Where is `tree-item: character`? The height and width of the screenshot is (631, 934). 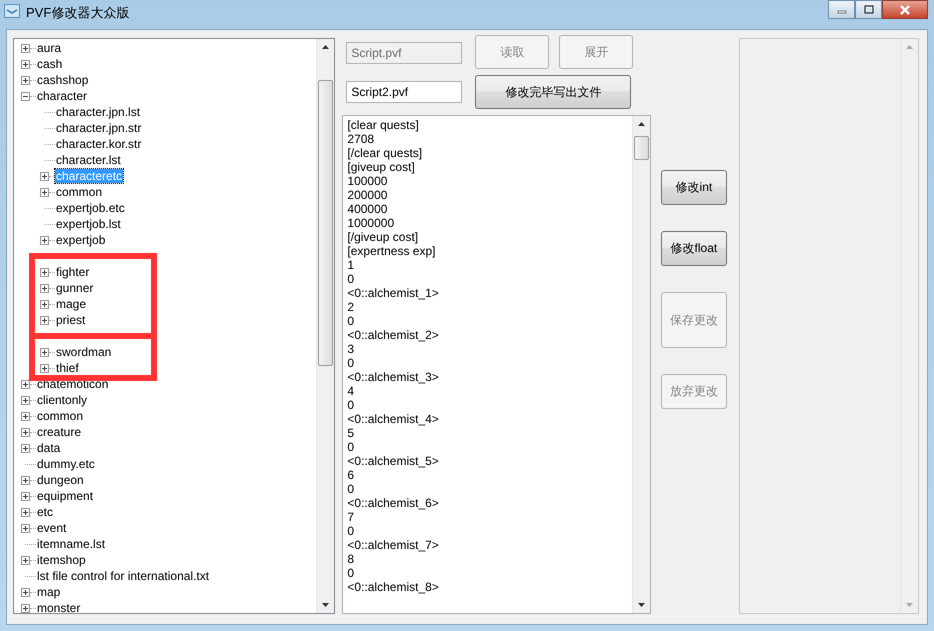
tree-item: character is located at coordinates (62, 96).